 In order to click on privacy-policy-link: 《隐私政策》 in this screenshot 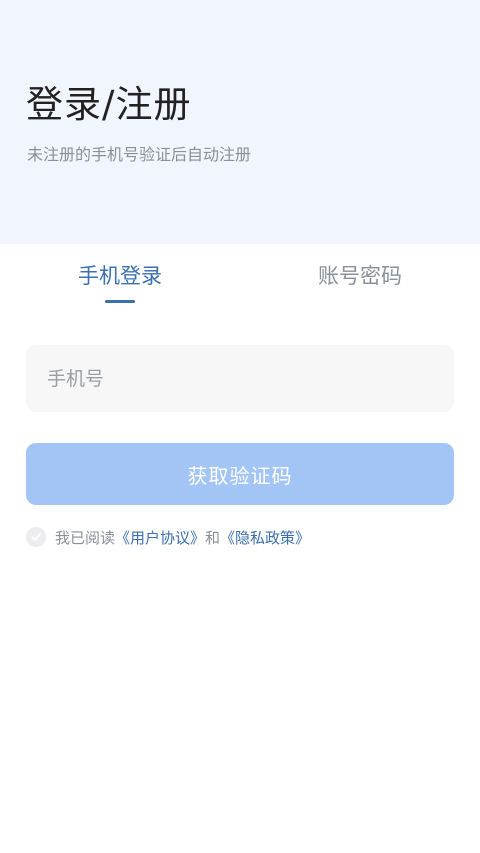, I will do `click(265, 537)`.